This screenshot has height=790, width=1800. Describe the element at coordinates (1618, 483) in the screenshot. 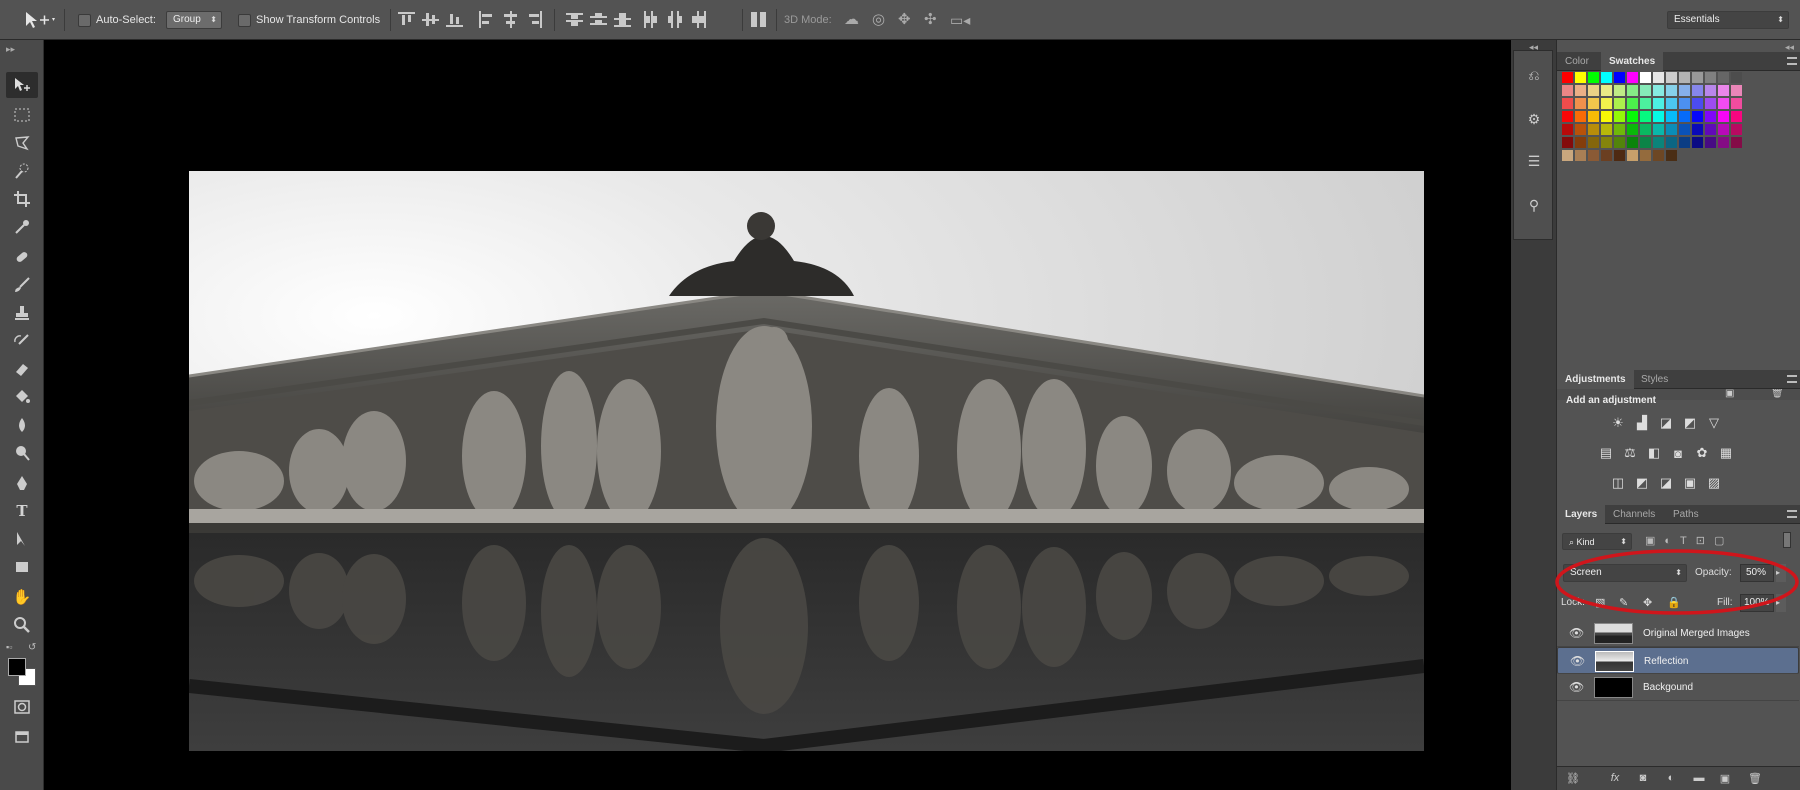

I see `invert-icon: ◫` at that location.